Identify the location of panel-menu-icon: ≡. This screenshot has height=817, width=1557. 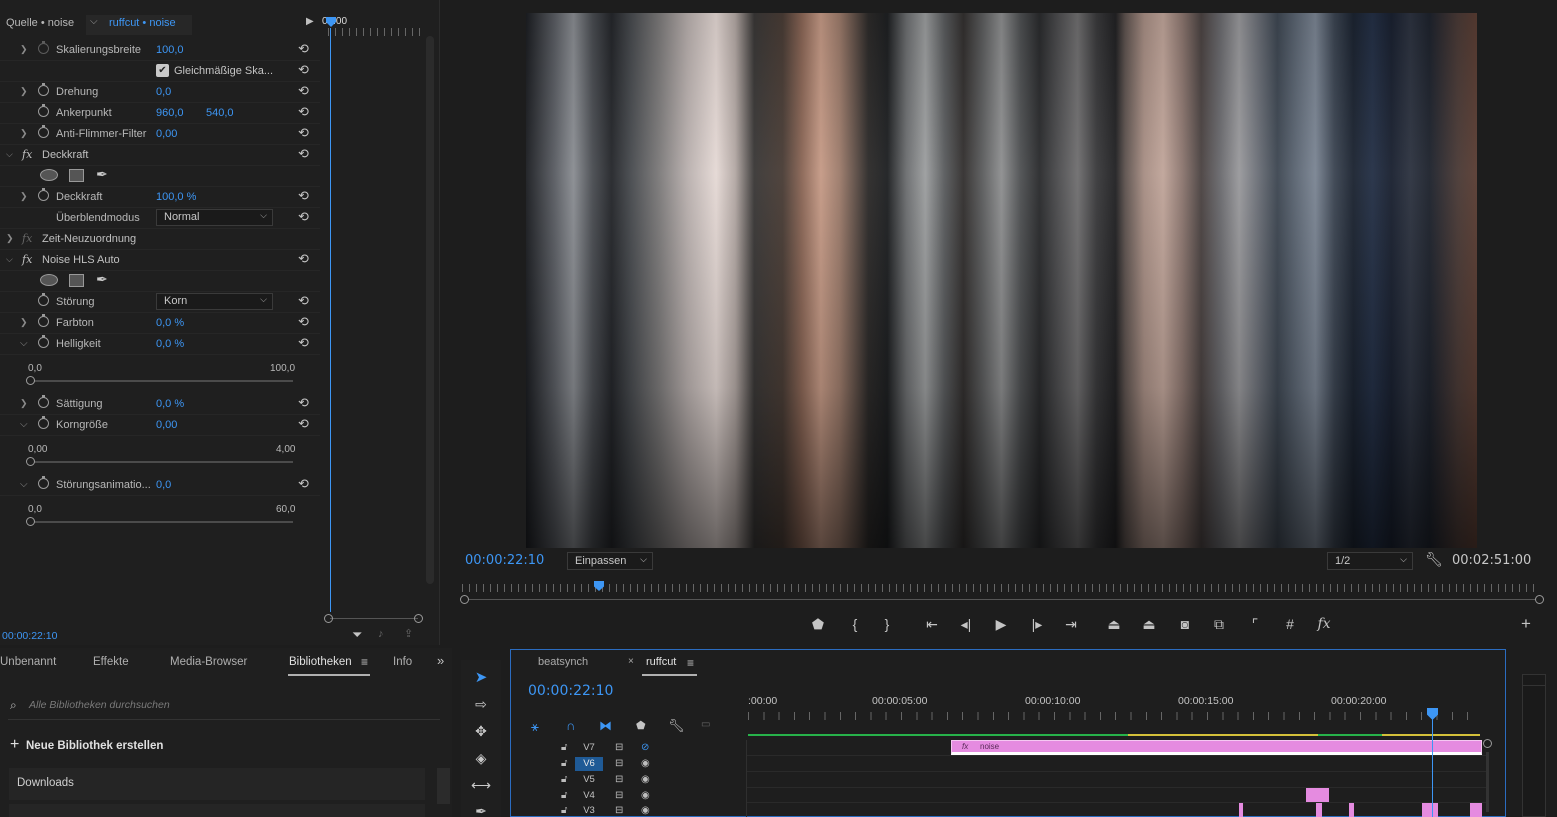
(364, 662).